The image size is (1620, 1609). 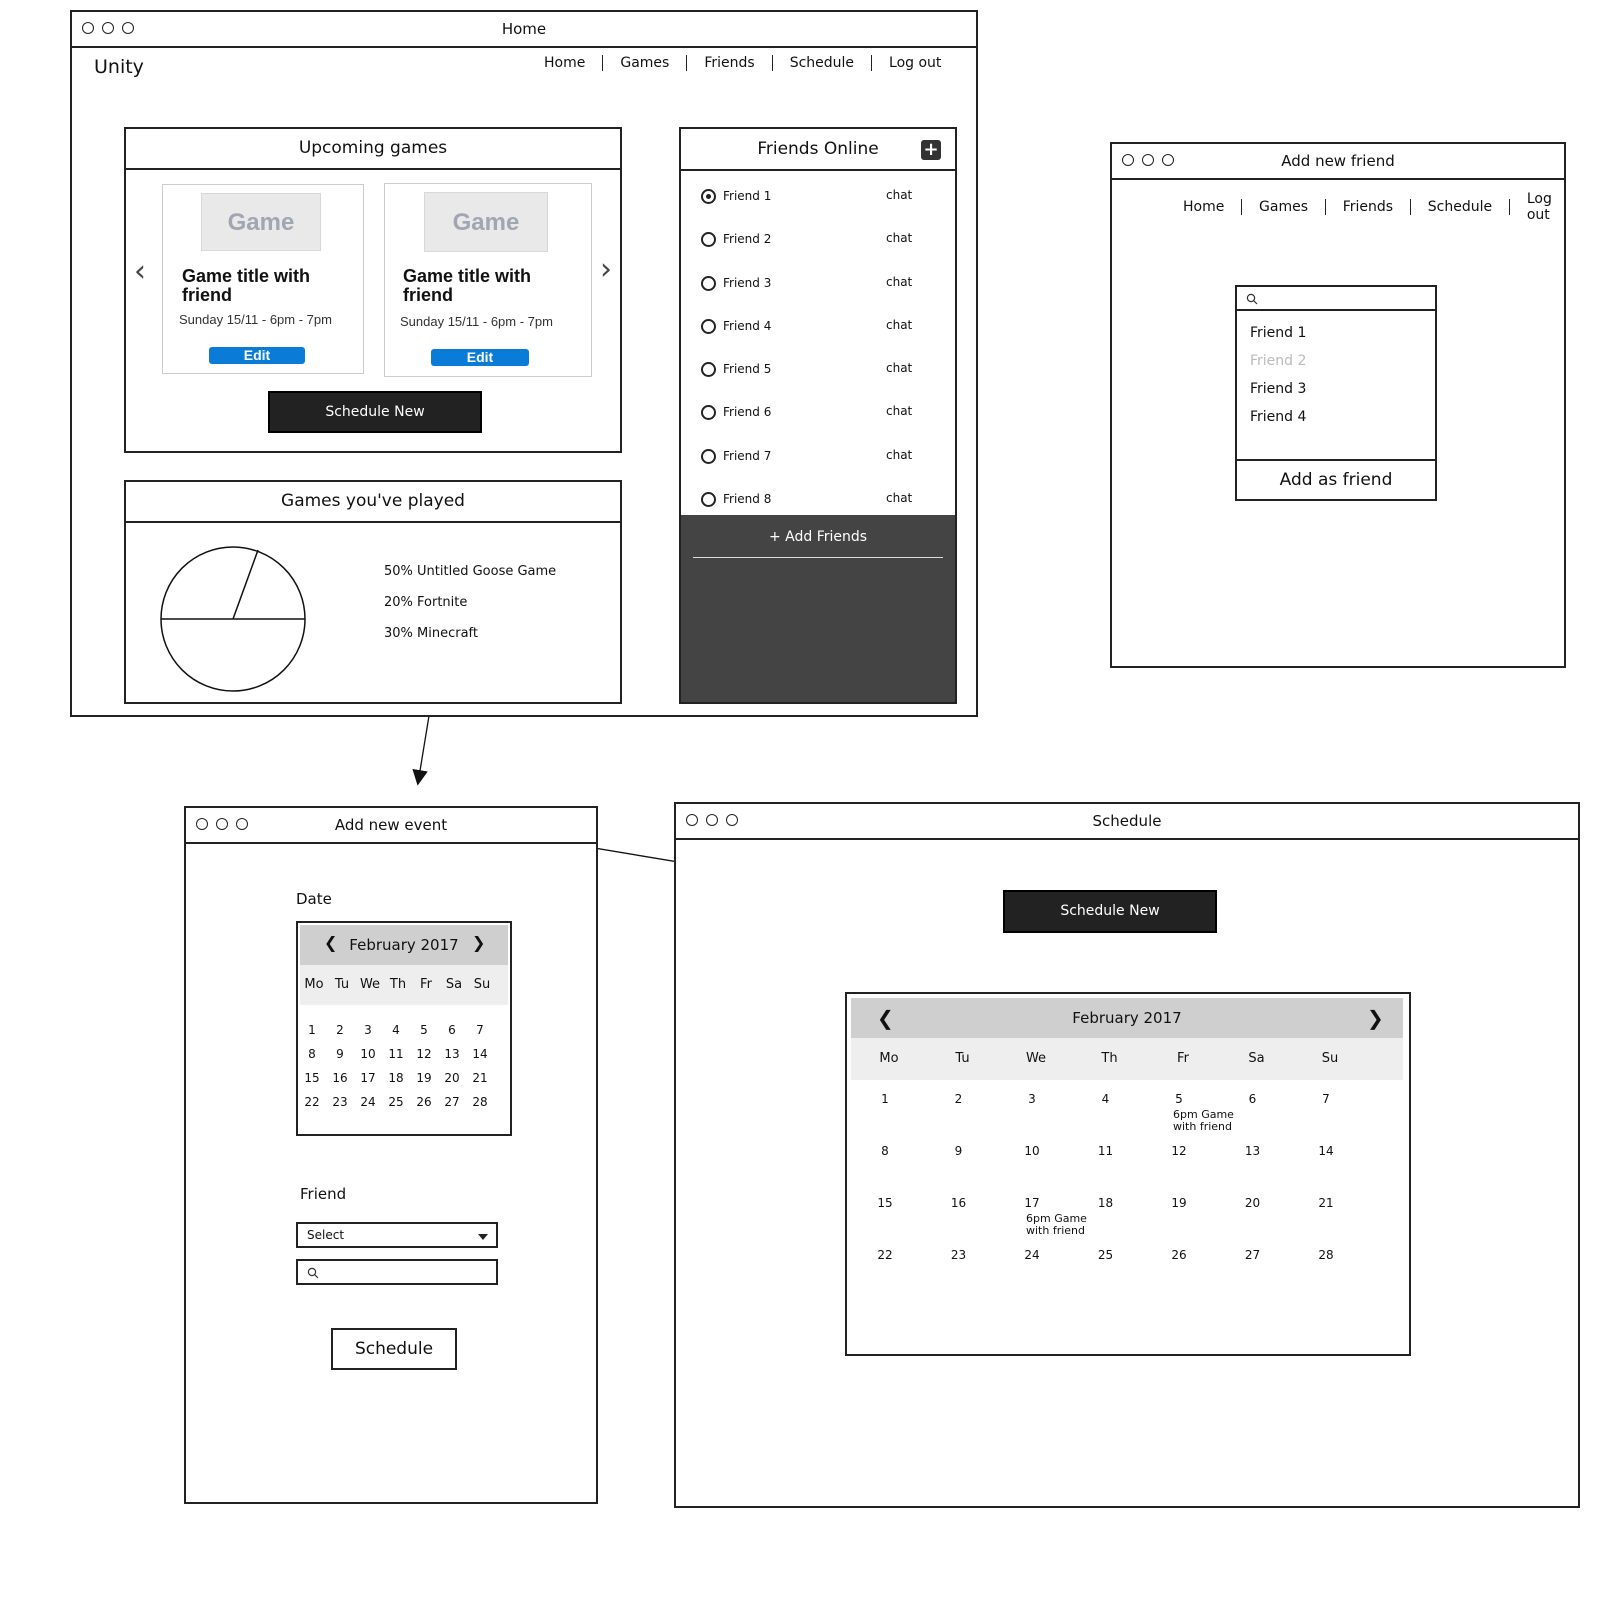 What do you see at coordinates (1326, 1099) in the screenshot?
I see `calendar-day: 7` at bounding box center [1326, 1099].